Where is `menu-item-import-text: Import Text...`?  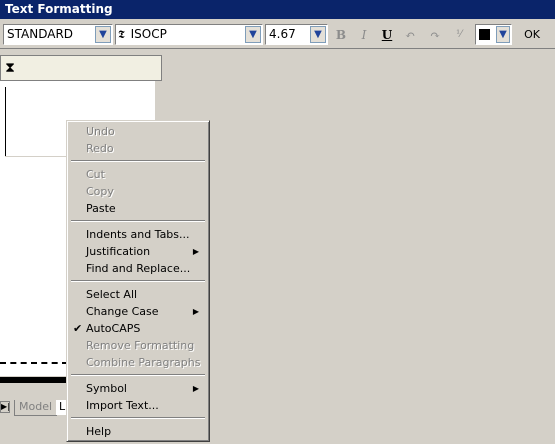 menu-item-import-text: Import Text... is located at coordinates (138, 405).